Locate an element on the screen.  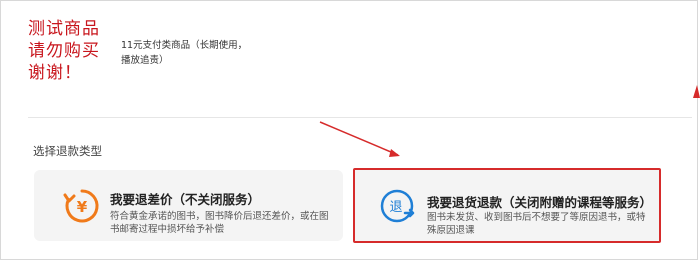
thumb-line: 请勿购买 is located at coordinates (64, 51).